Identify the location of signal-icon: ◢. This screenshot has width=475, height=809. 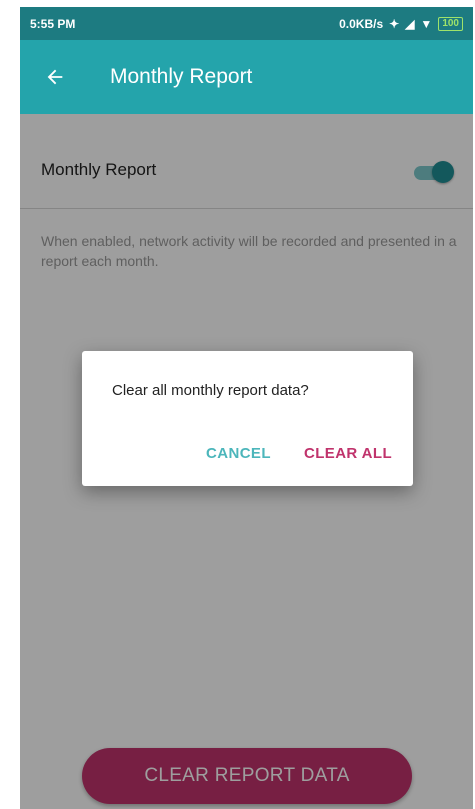
(410, 23).